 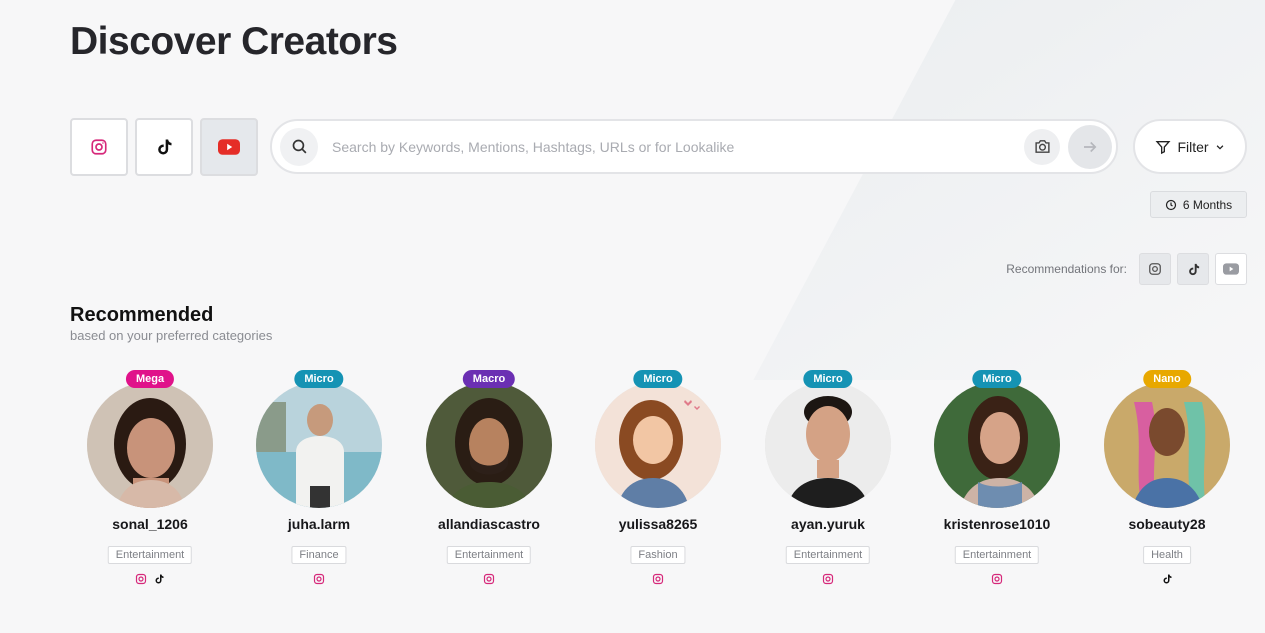 I want to click on platform-tab-tiktok, so click(x=164, y=147).